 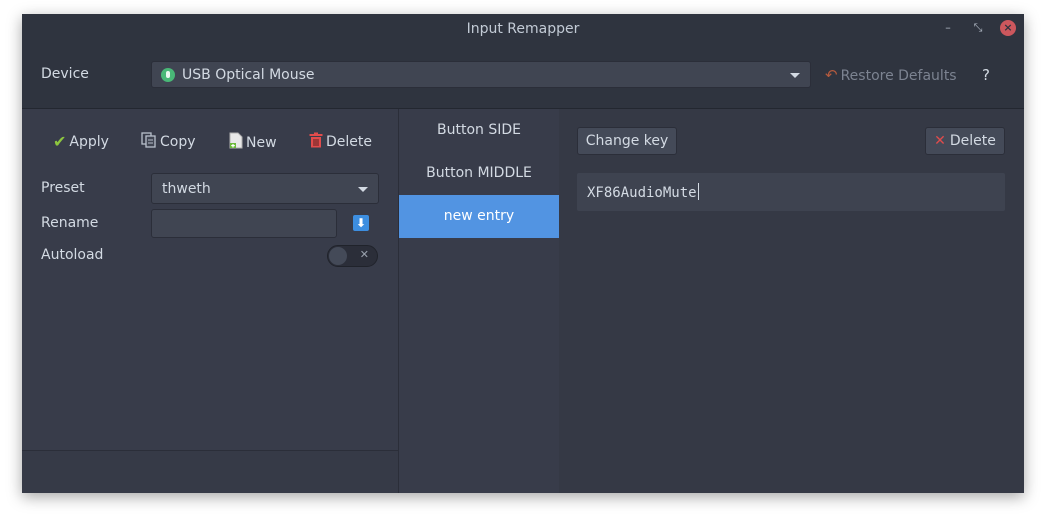 I want to click on autoload-label: Autoload, so click(x=72, y=255).